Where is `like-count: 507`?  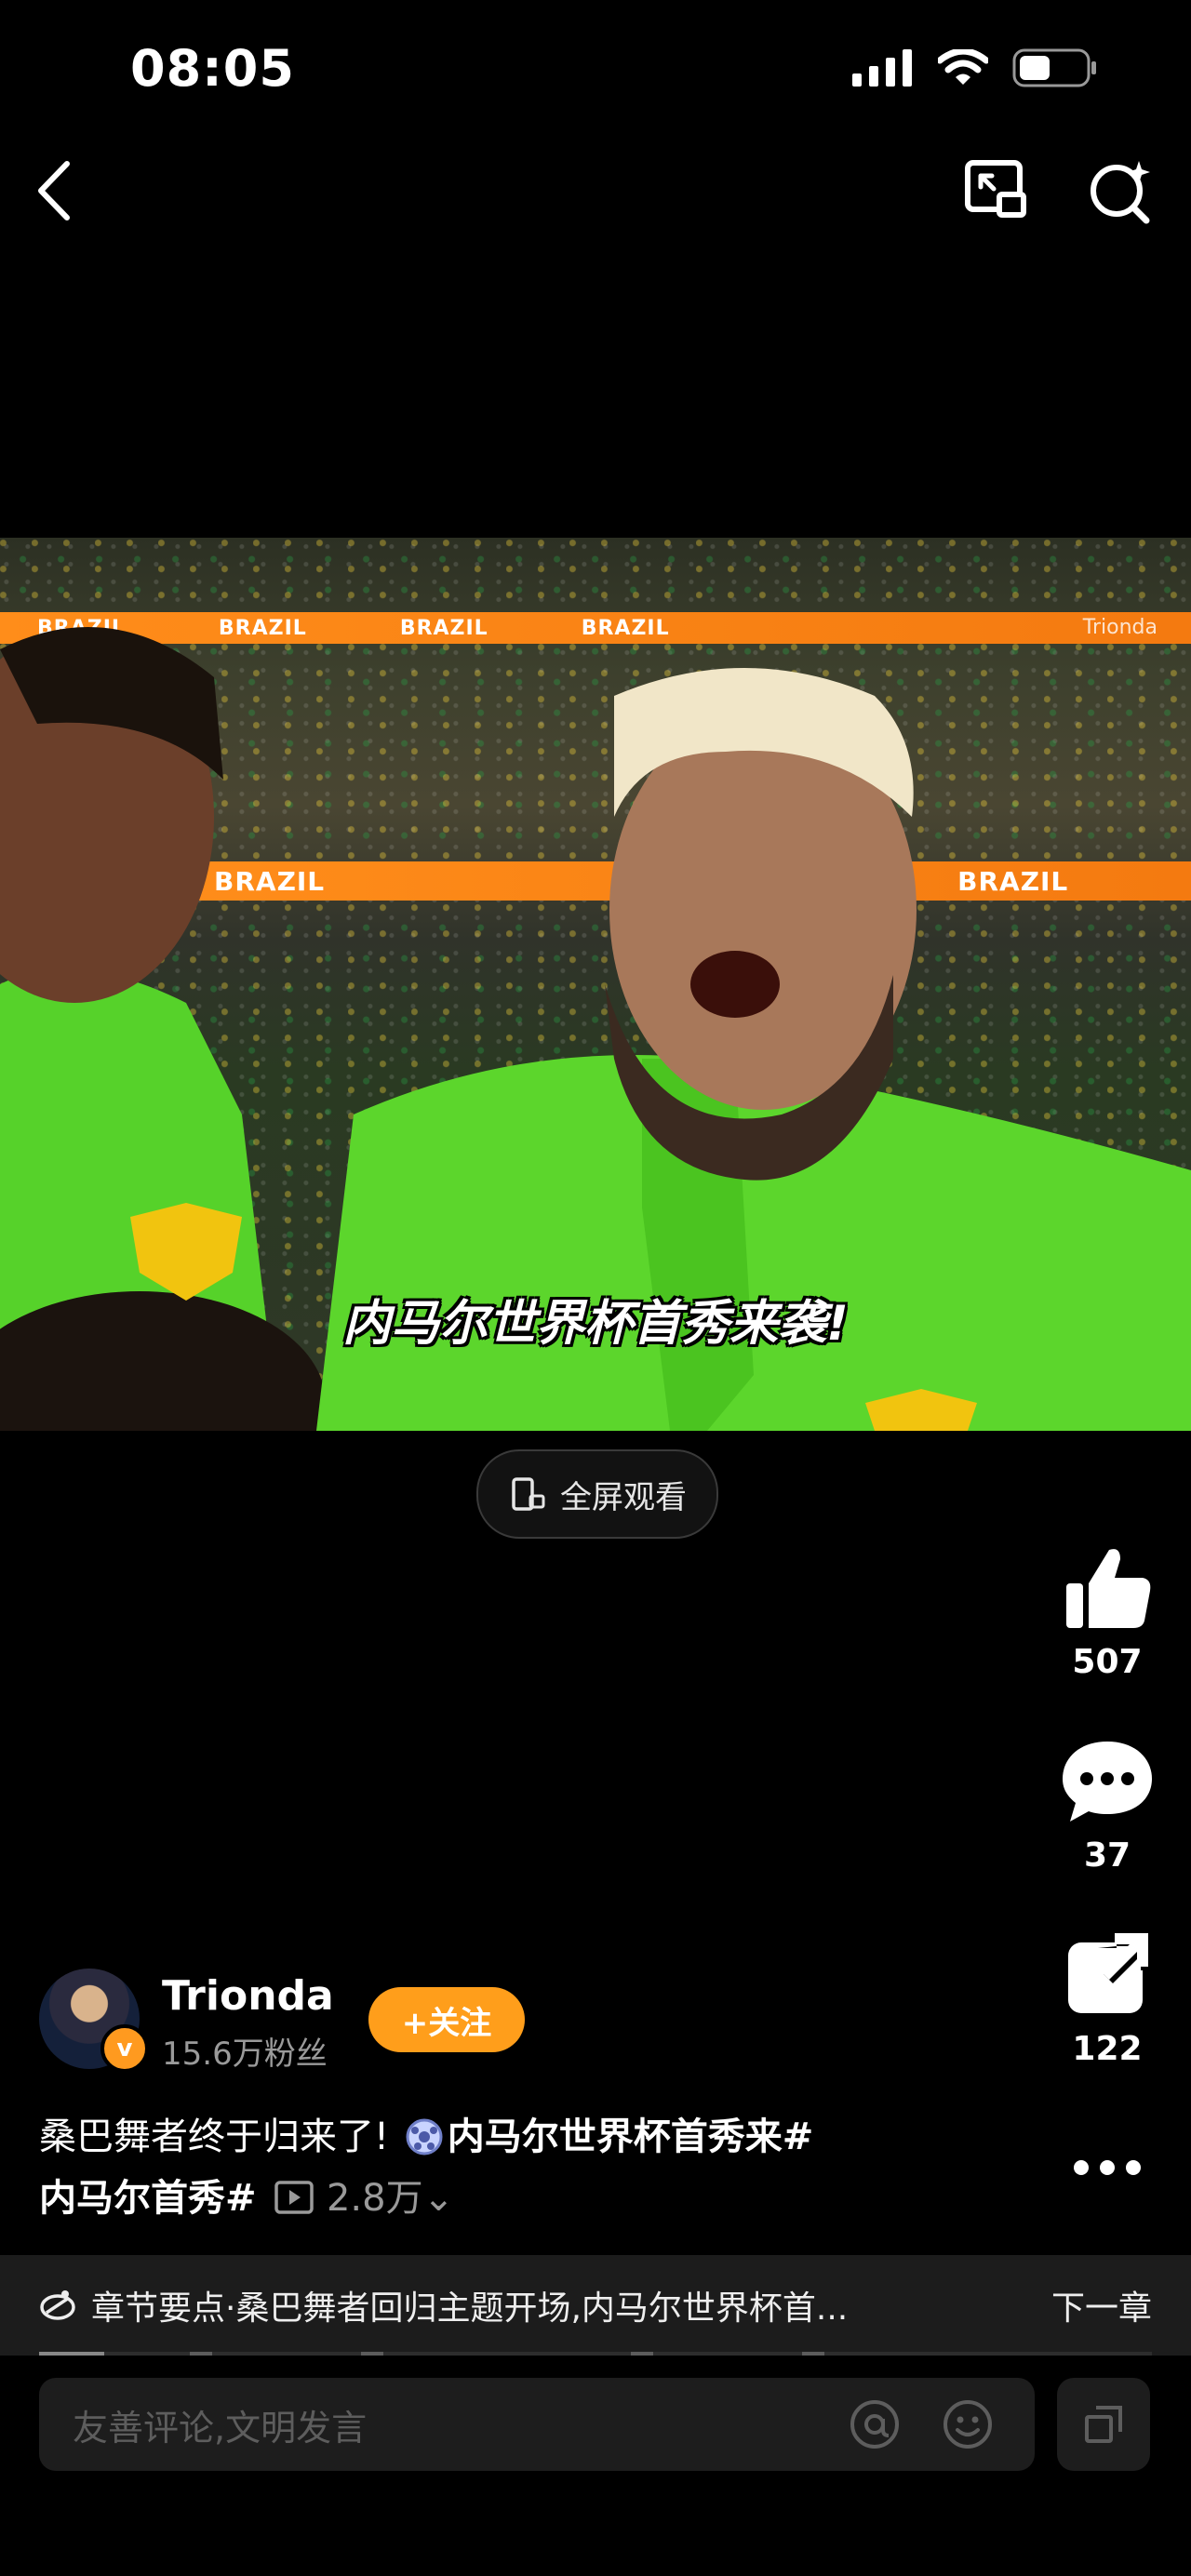
like-count: 507 is located at coordinates (1107, 1662).